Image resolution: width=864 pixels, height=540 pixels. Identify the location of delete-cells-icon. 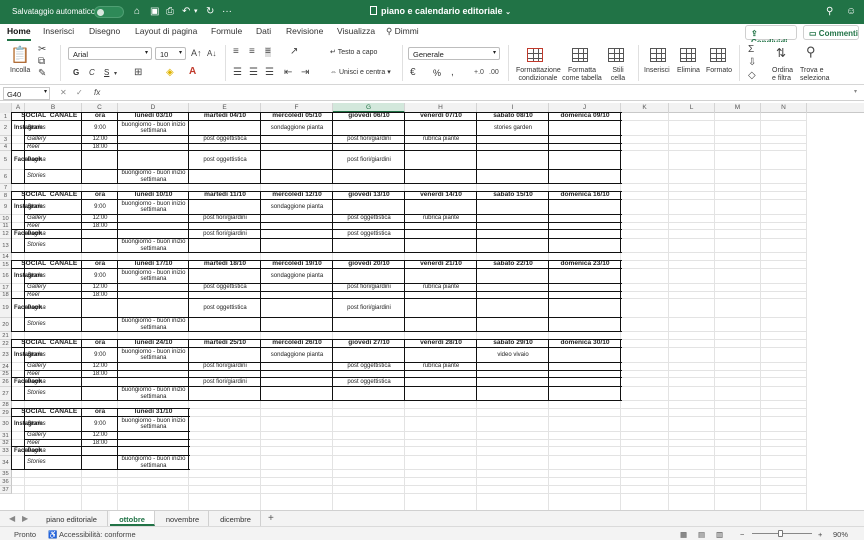
(688, 55).